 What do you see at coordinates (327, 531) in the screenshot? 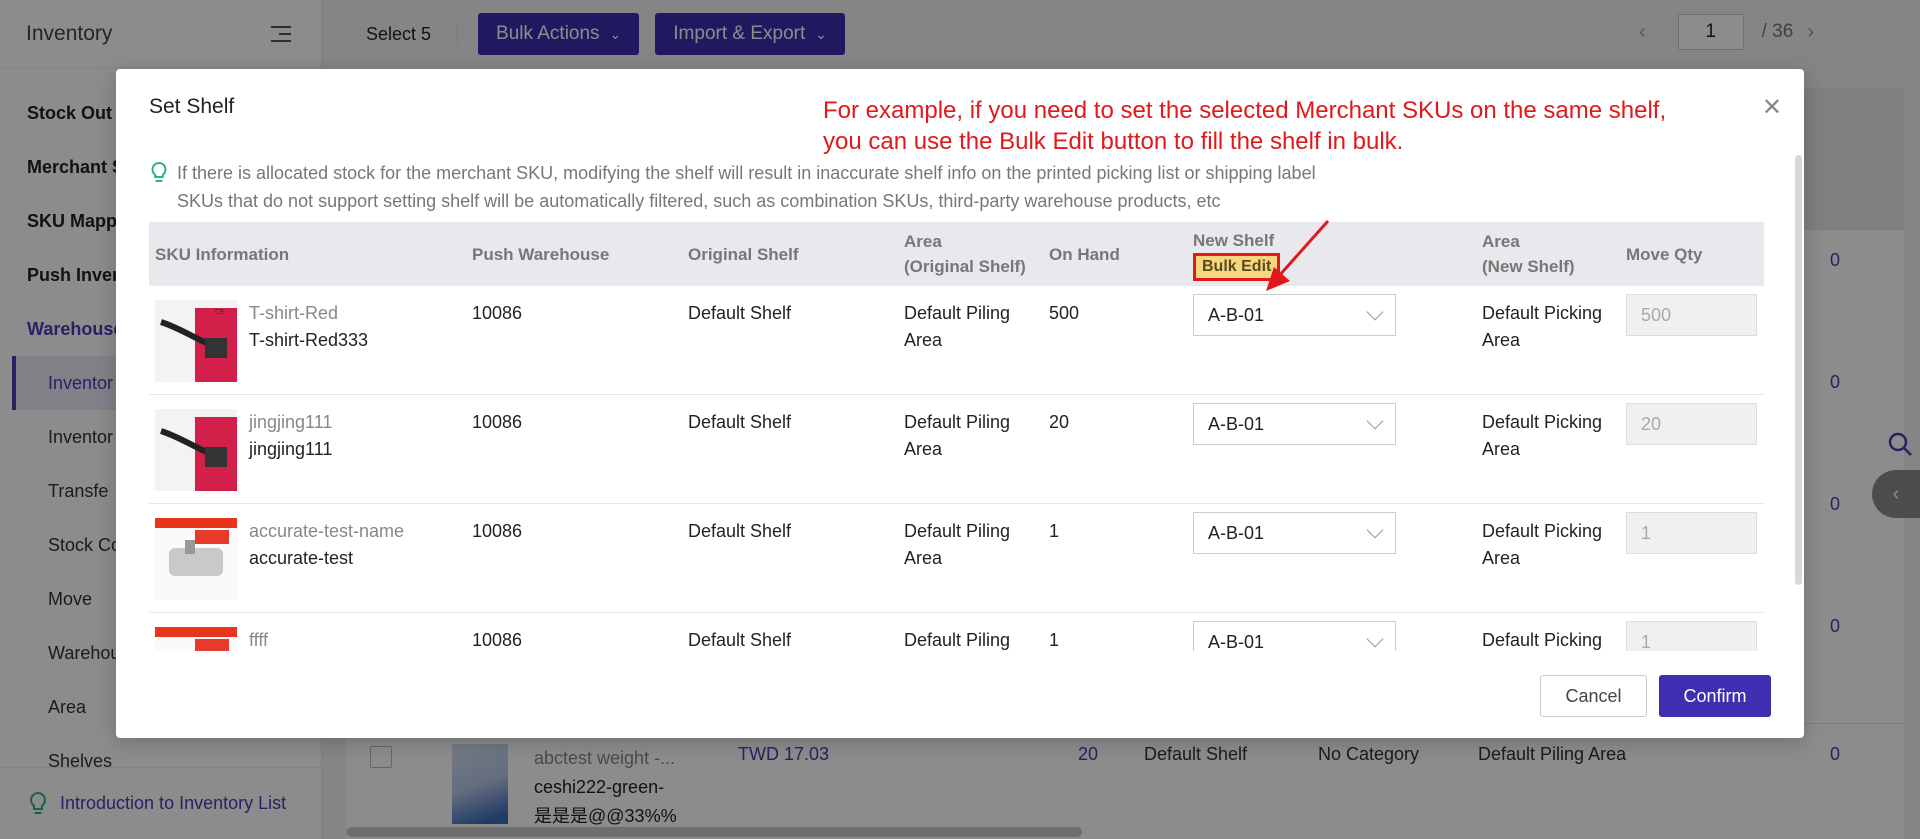
I see `product-name: accurate-test-name` at bounding box center [327, 531].